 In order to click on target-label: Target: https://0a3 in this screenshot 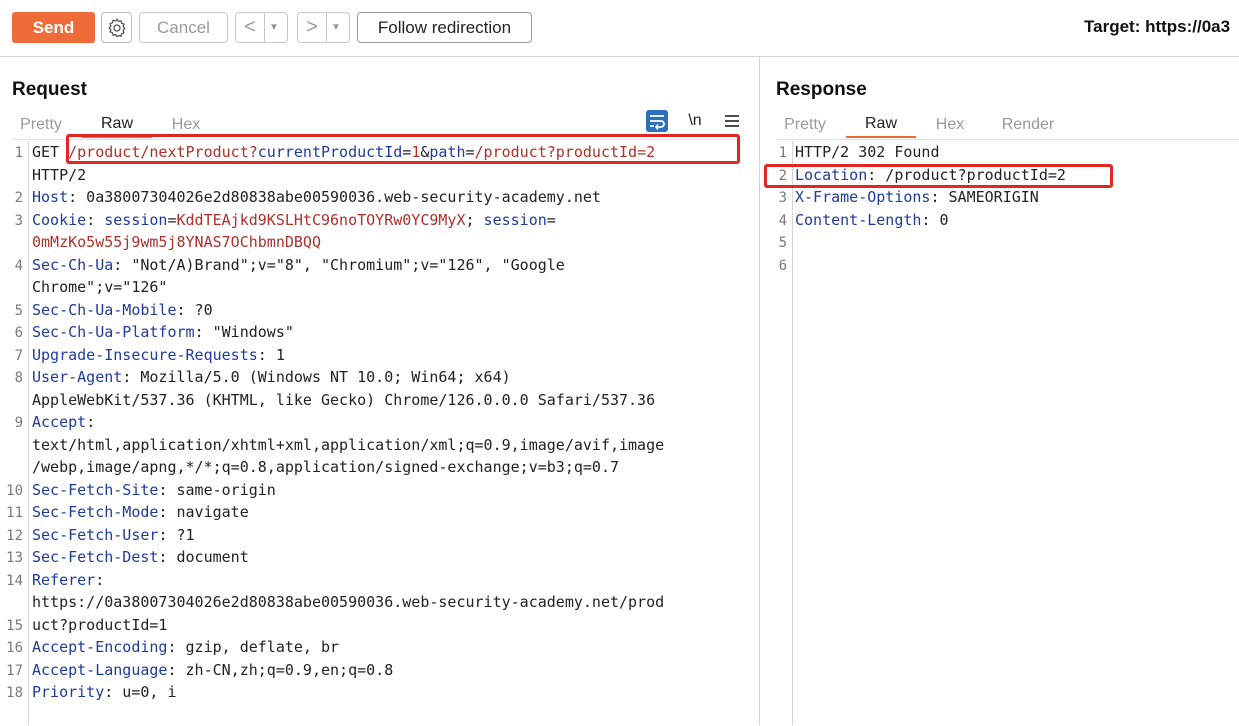, I will do `click(1157, 27)`.